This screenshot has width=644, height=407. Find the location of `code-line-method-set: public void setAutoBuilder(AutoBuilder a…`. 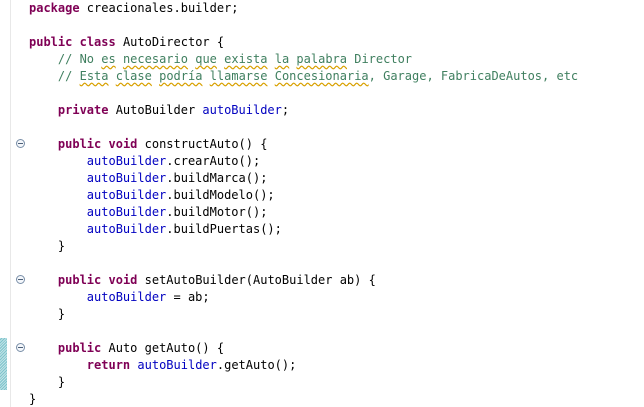

code-line-method-set: public void setAutoBuilder(AutoBuilder a… is located at coordinates (202, 280).